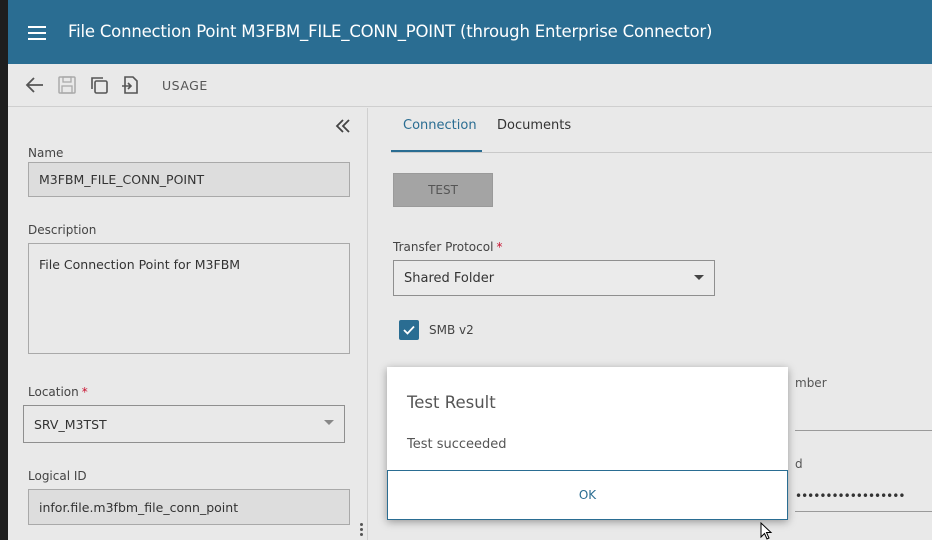  I want to click on hamburger-menu-icon, so click(37, 33).